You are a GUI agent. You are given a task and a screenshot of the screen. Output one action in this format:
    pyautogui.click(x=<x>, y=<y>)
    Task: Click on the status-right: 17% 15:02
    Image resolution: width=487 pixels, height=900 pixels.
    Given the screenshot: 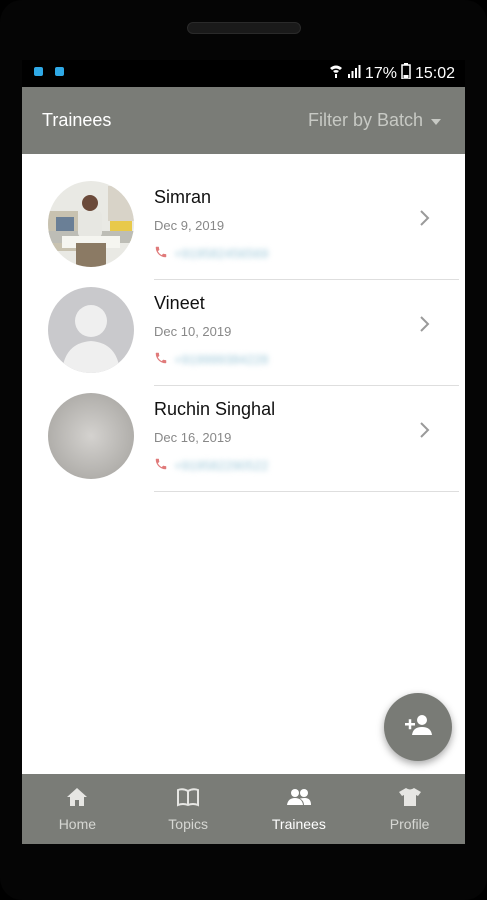 What is the action you would take?
    pyautogui.click(x=392, y=73)
    